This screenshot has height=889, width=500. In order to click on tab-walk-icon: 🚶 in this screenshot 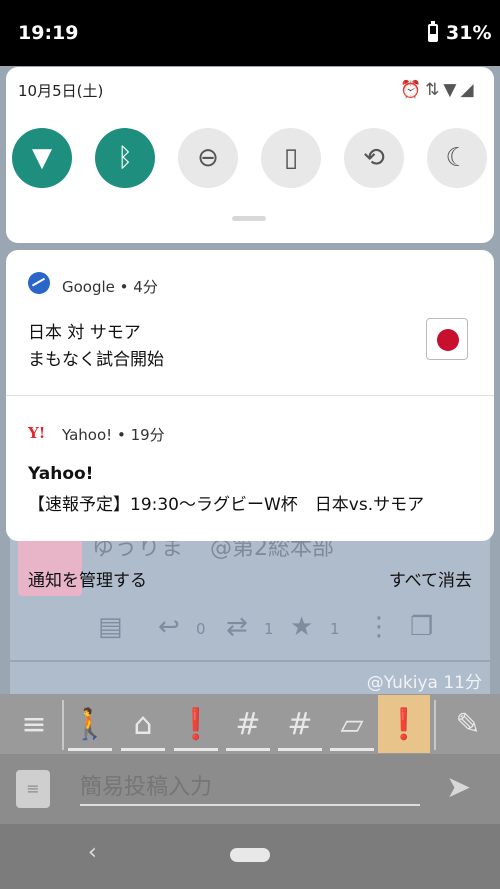, I will do `click(90, 724)`.